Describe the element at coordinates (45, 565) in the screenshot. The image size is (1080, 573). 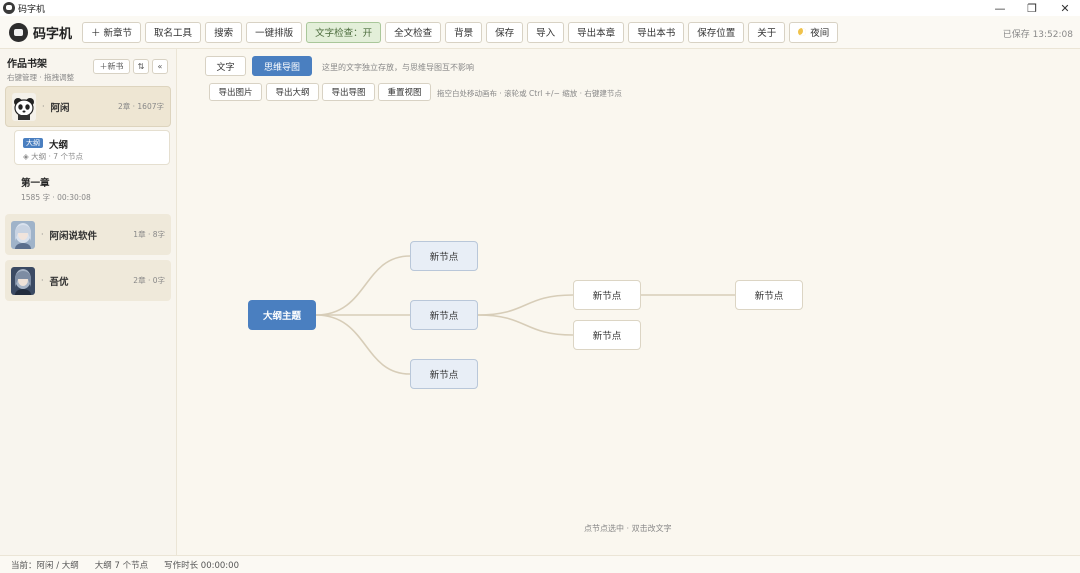
I see `status-current: 当前：阿闲 / 大纲` at that location.